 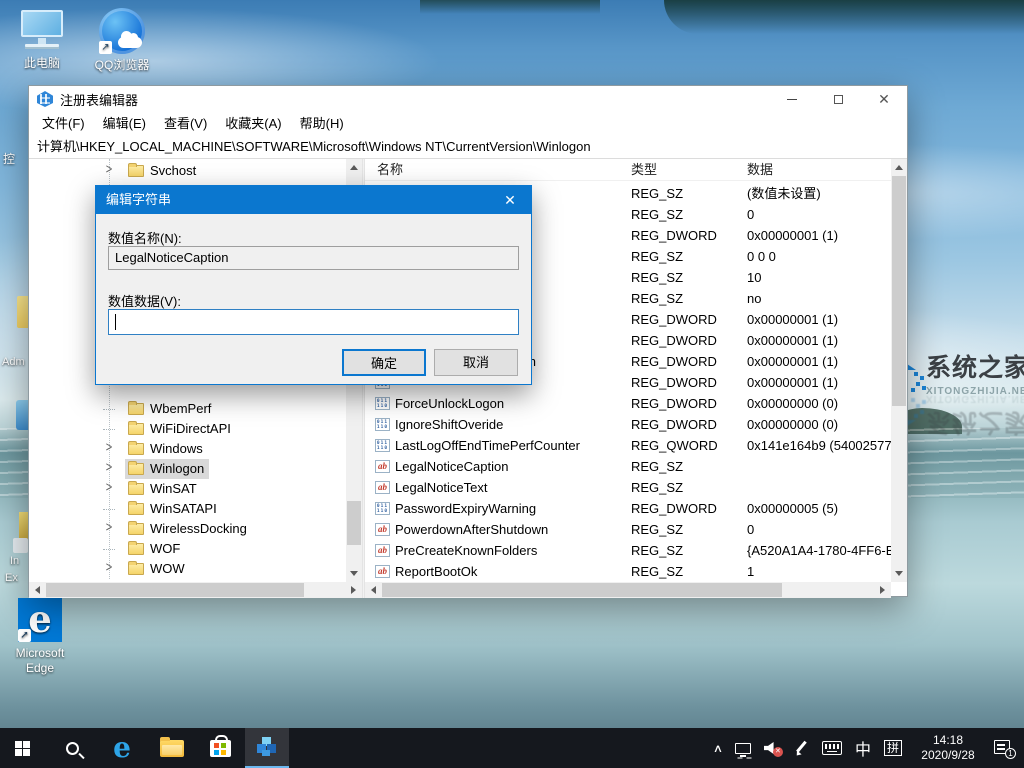 What do you see at coordinates (221, 171) in the screenshot?
I see `tree-item-svchost: > Svchost` at bounding box center [221, 171].